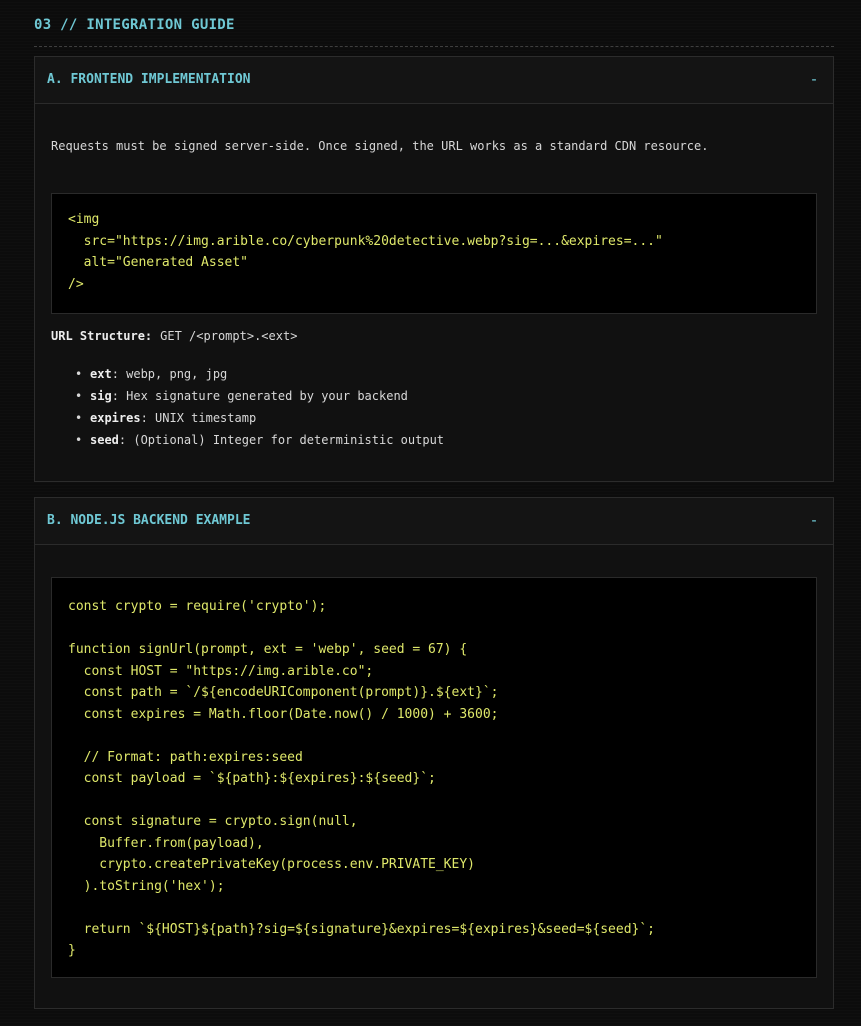 The width and height of the screenshot is (861, 1026). What do you see at coordinates (434, 46) in the screenshot?
I see `section-divider` at bounding box center [434, 46].